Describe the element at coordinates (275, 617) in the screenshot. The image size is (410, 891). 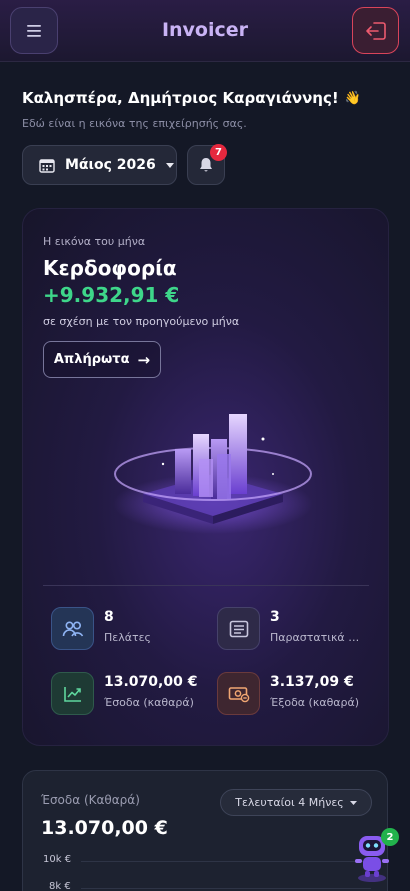
I see `stat-value: 3` at that location.